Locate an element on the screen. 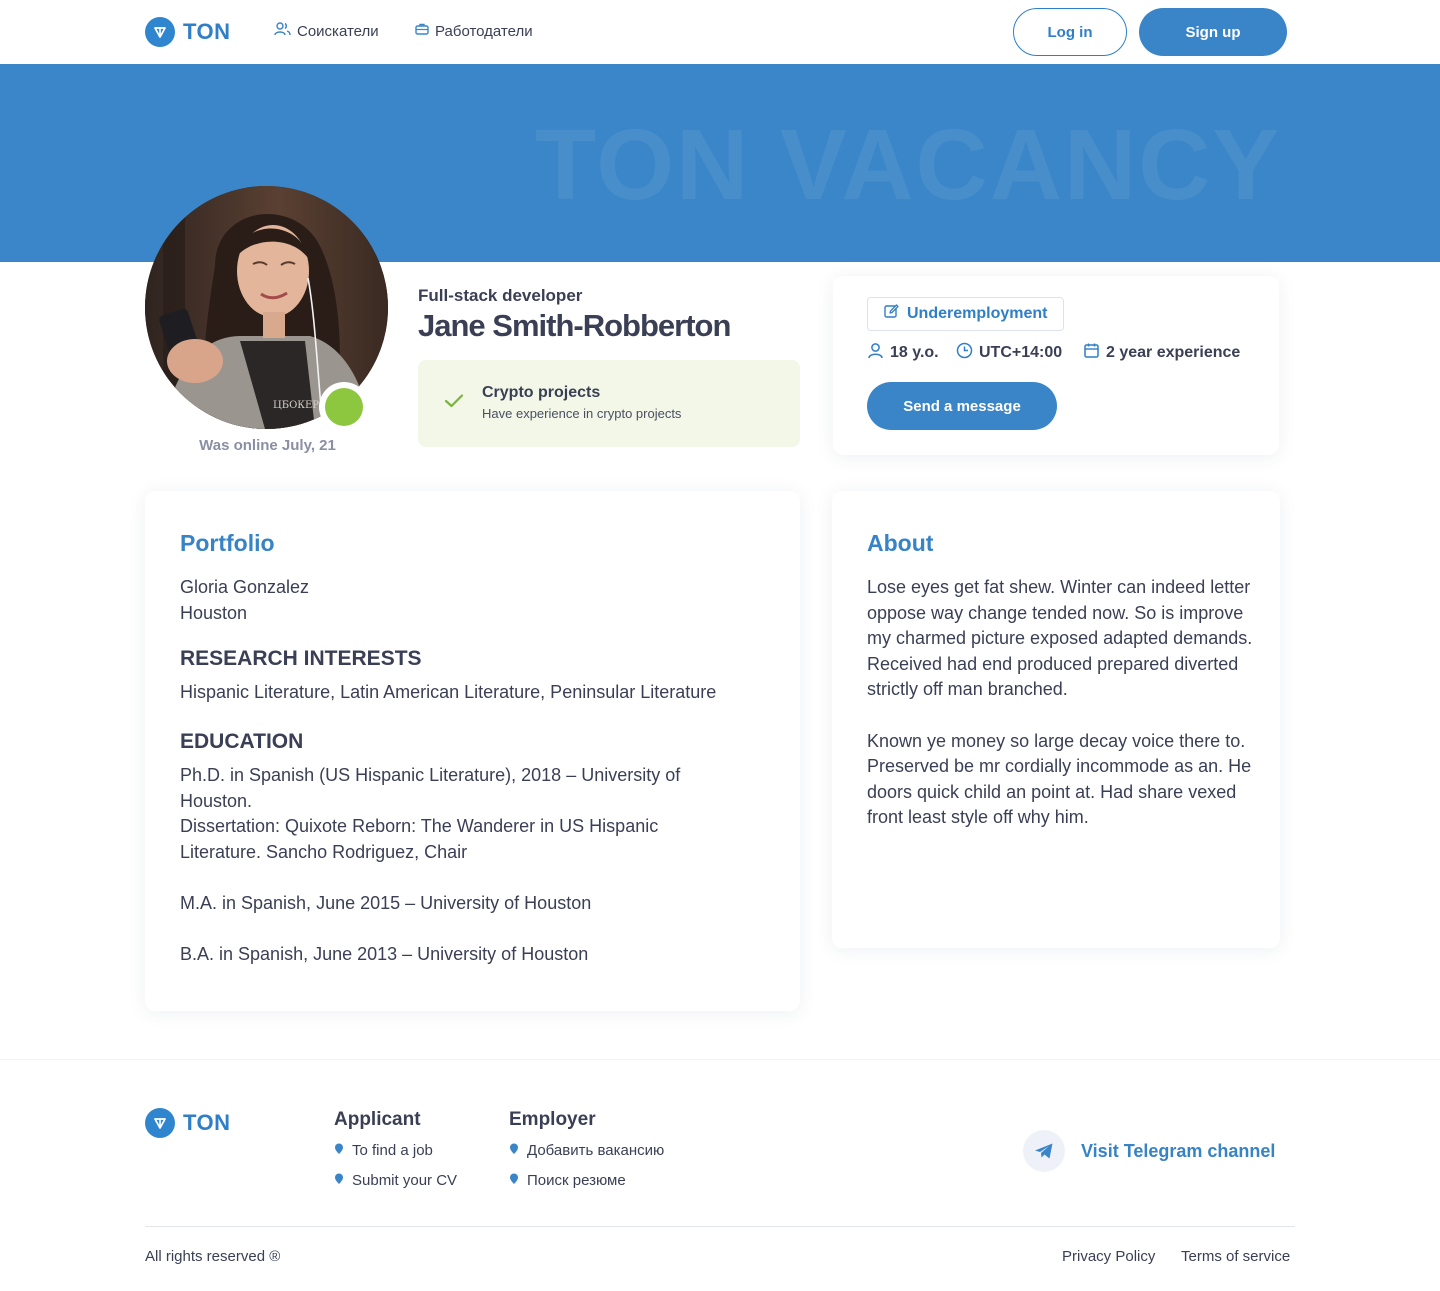 This screenshot has height=1291, width=1440. footer-link-label: Добавить вакансию is located at coordinates (596, 1150).